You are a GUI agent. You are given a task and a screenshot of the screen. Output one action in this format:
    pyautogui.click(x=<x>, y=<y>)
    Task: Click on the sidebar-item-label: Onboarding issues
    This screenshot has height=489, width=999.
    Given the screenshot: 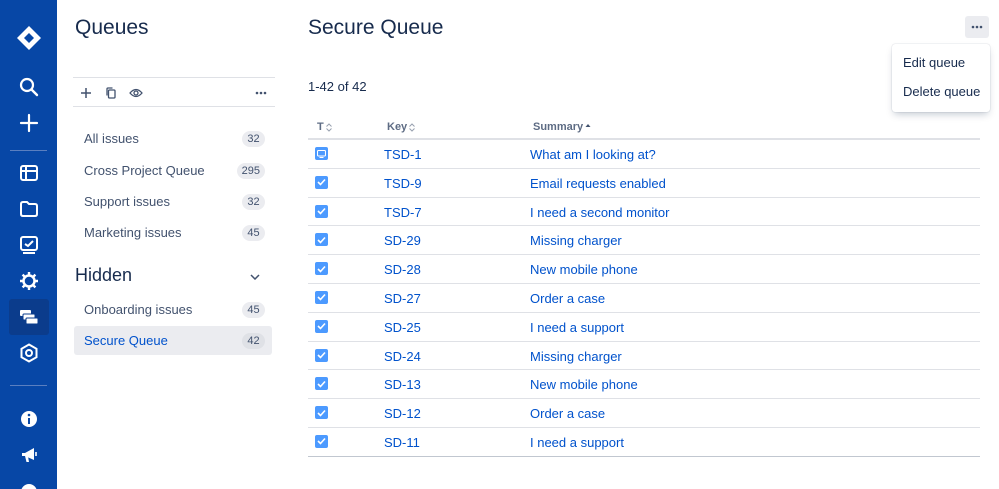 What is the action you would take?
    pyautogui.click(x=138, y=309)
    